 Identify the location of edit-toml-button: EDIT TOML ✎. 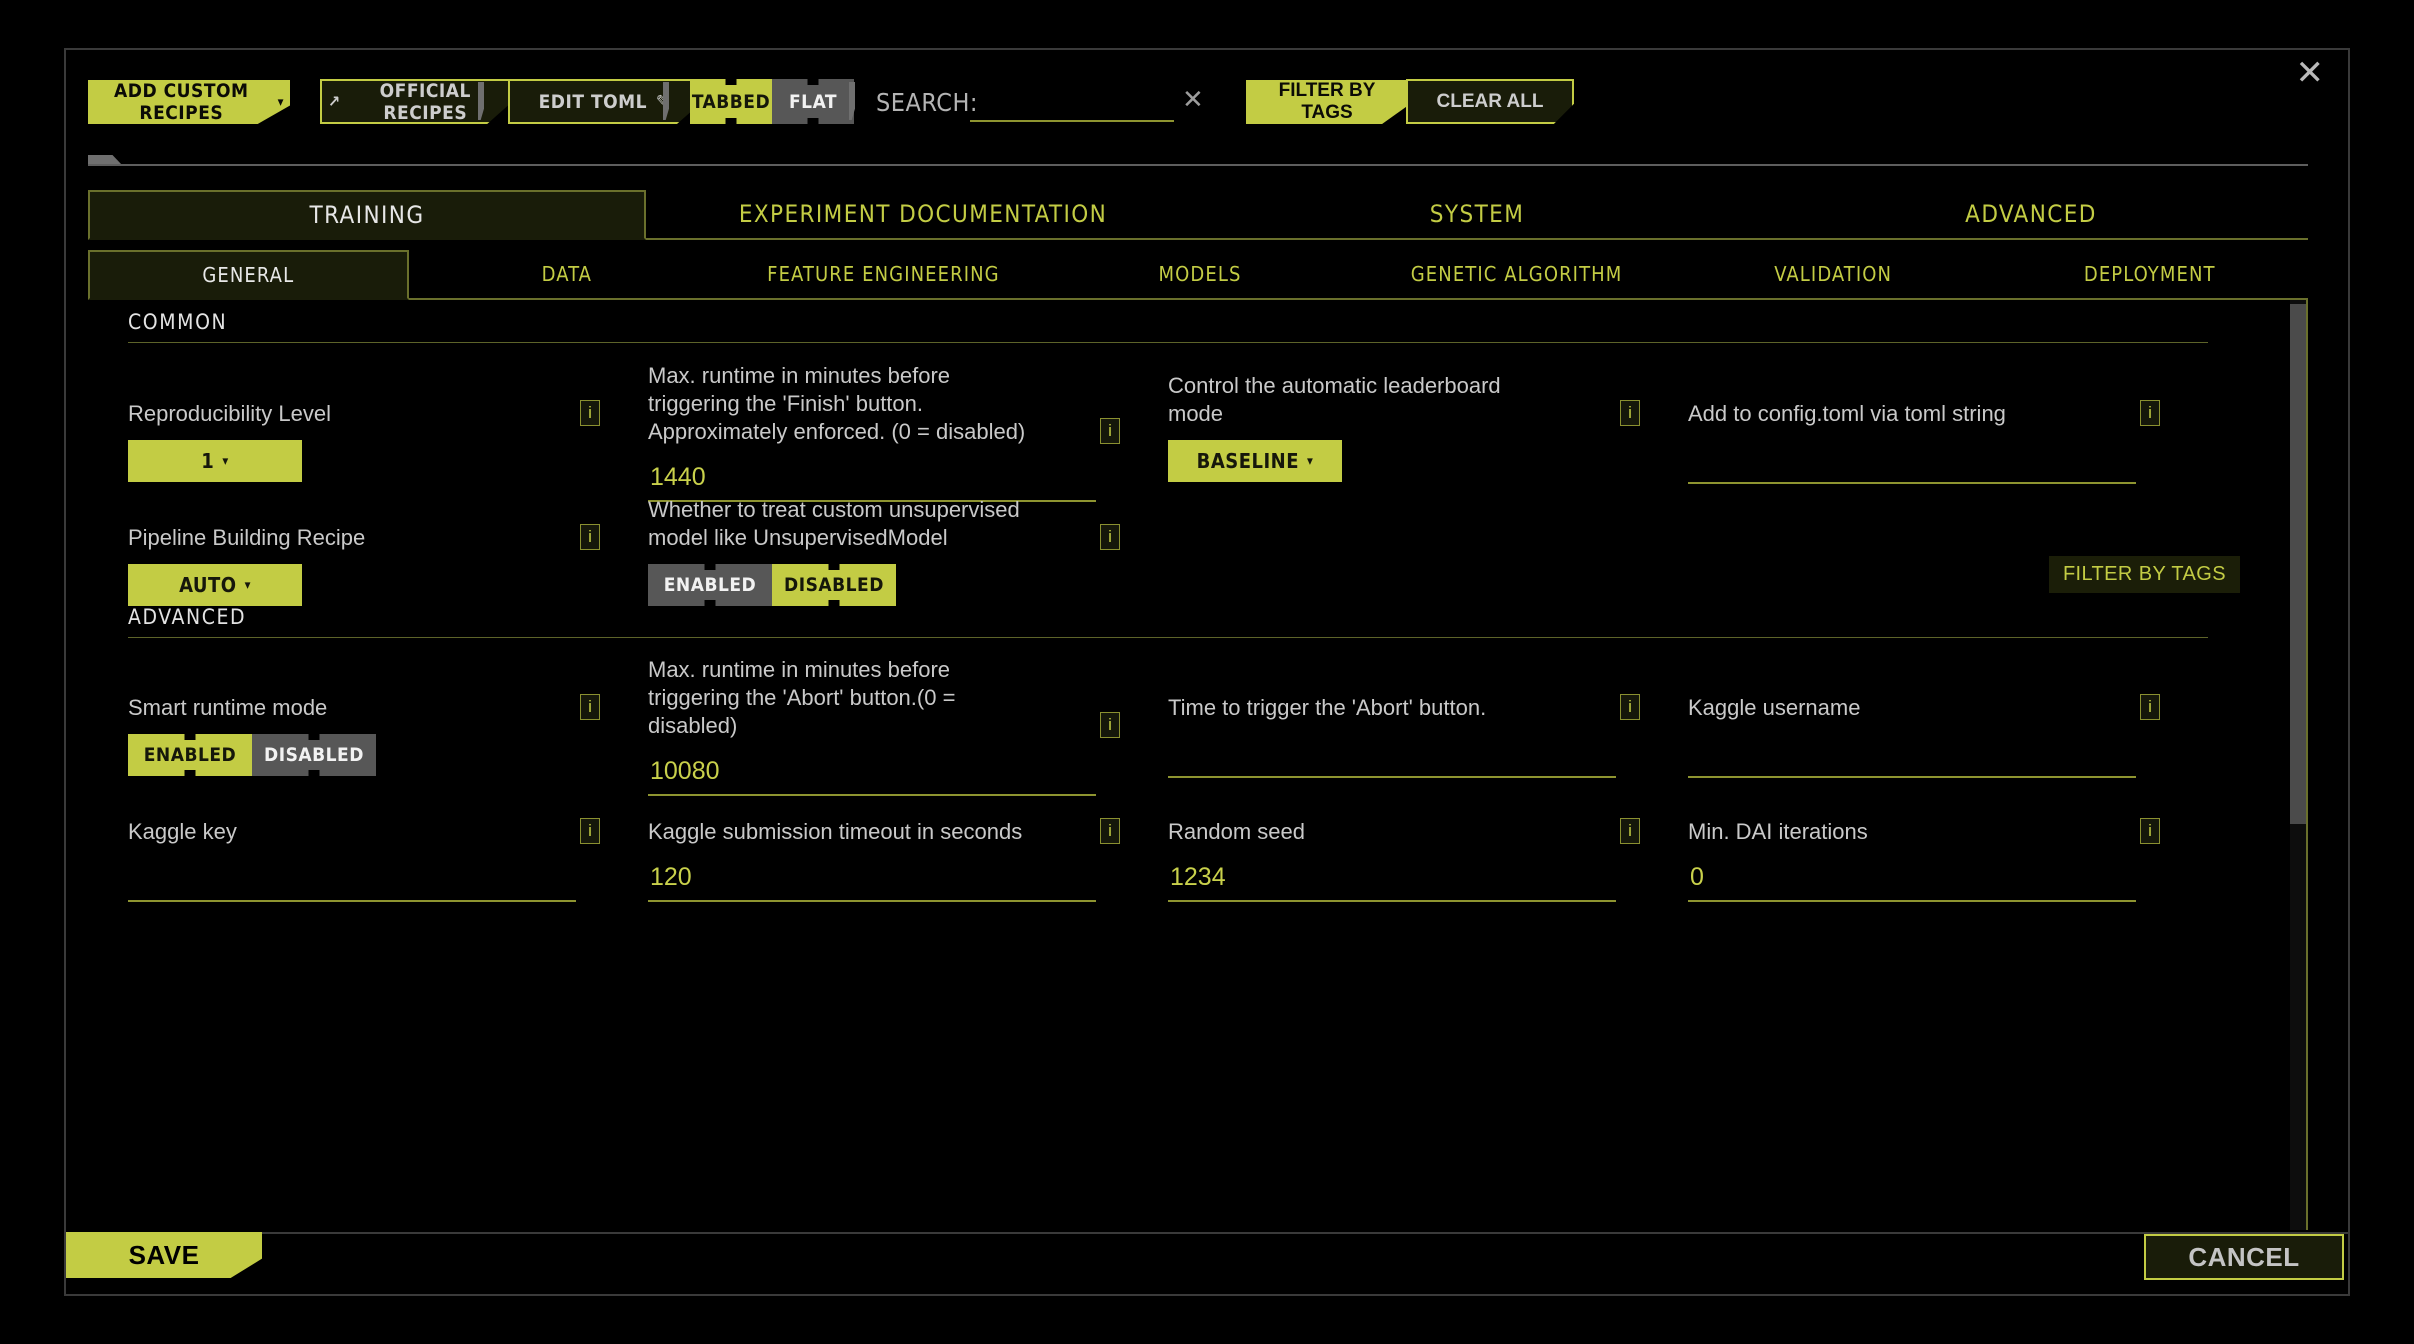
(604, 101).